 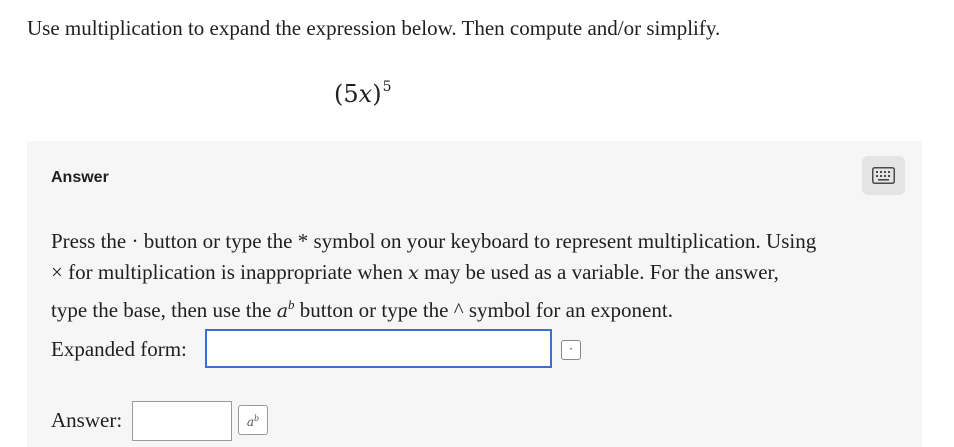 What do you see at coordinates (250, 422) in the screenshot?
I see `exponent-button-base: a` at bounding box center [250, 422].